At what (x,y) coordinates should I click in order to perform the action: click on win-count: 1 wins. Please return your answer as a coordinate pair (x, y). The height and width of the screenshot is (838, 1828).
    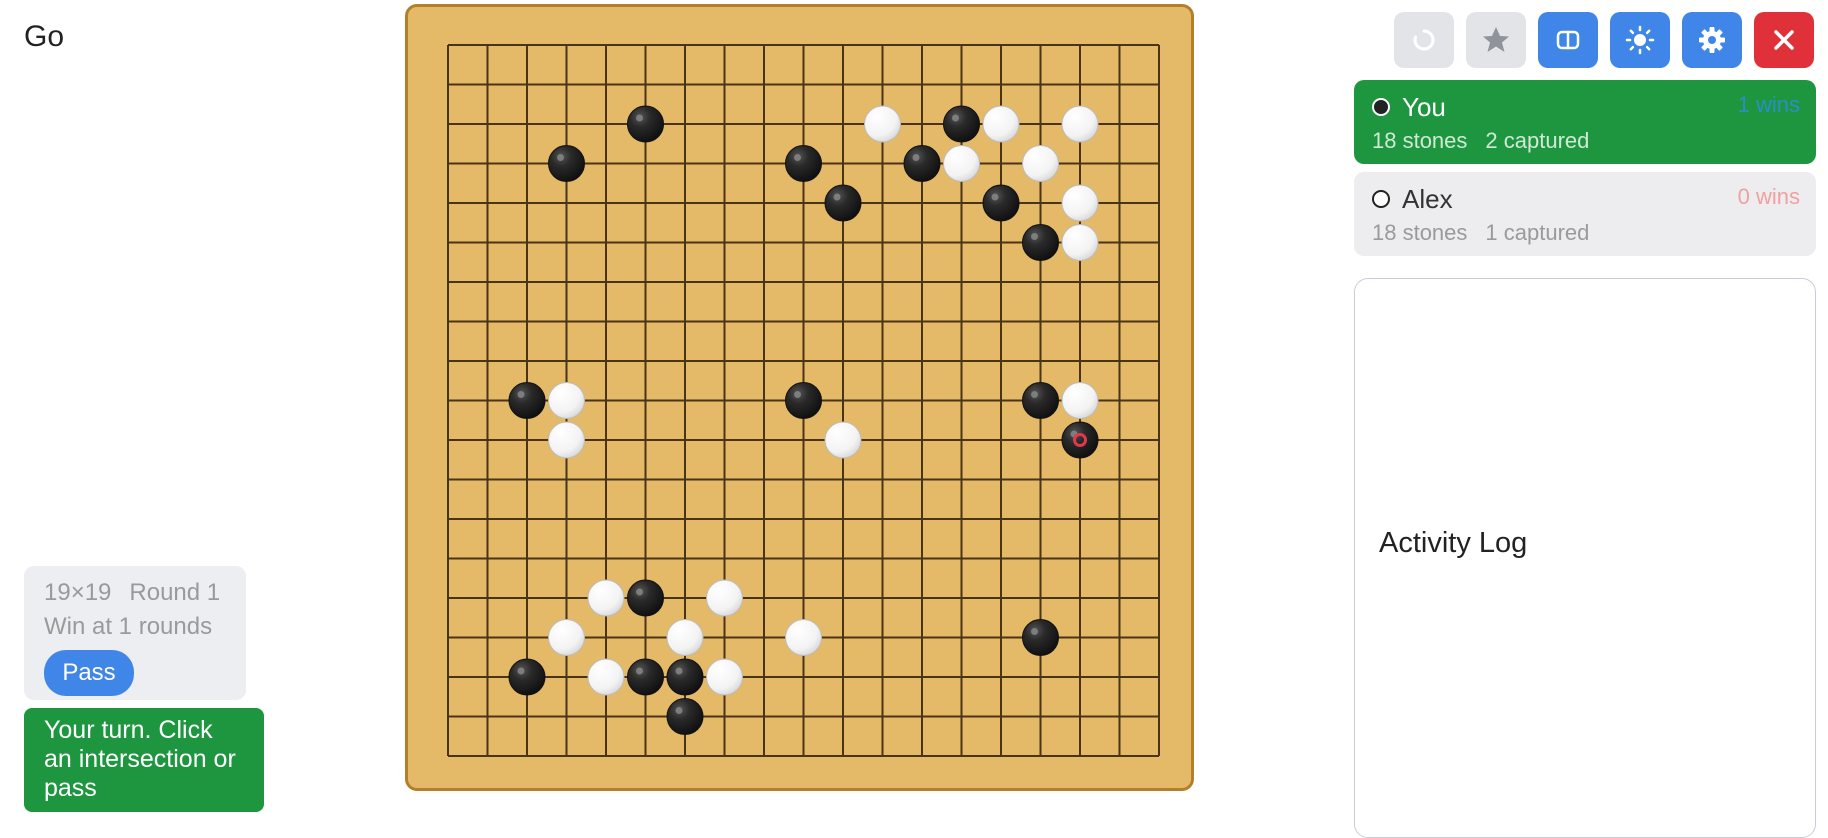
    Looking at the image, I should click on (1768, 104).